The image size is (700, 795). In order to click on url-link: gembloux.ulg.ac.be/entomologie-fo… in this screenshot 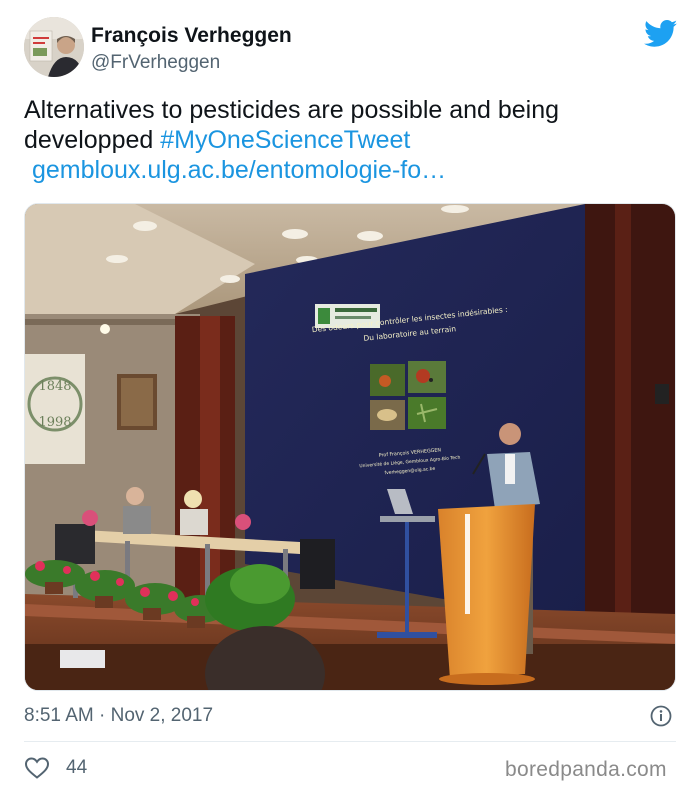, I will do `click(349, 170)`.